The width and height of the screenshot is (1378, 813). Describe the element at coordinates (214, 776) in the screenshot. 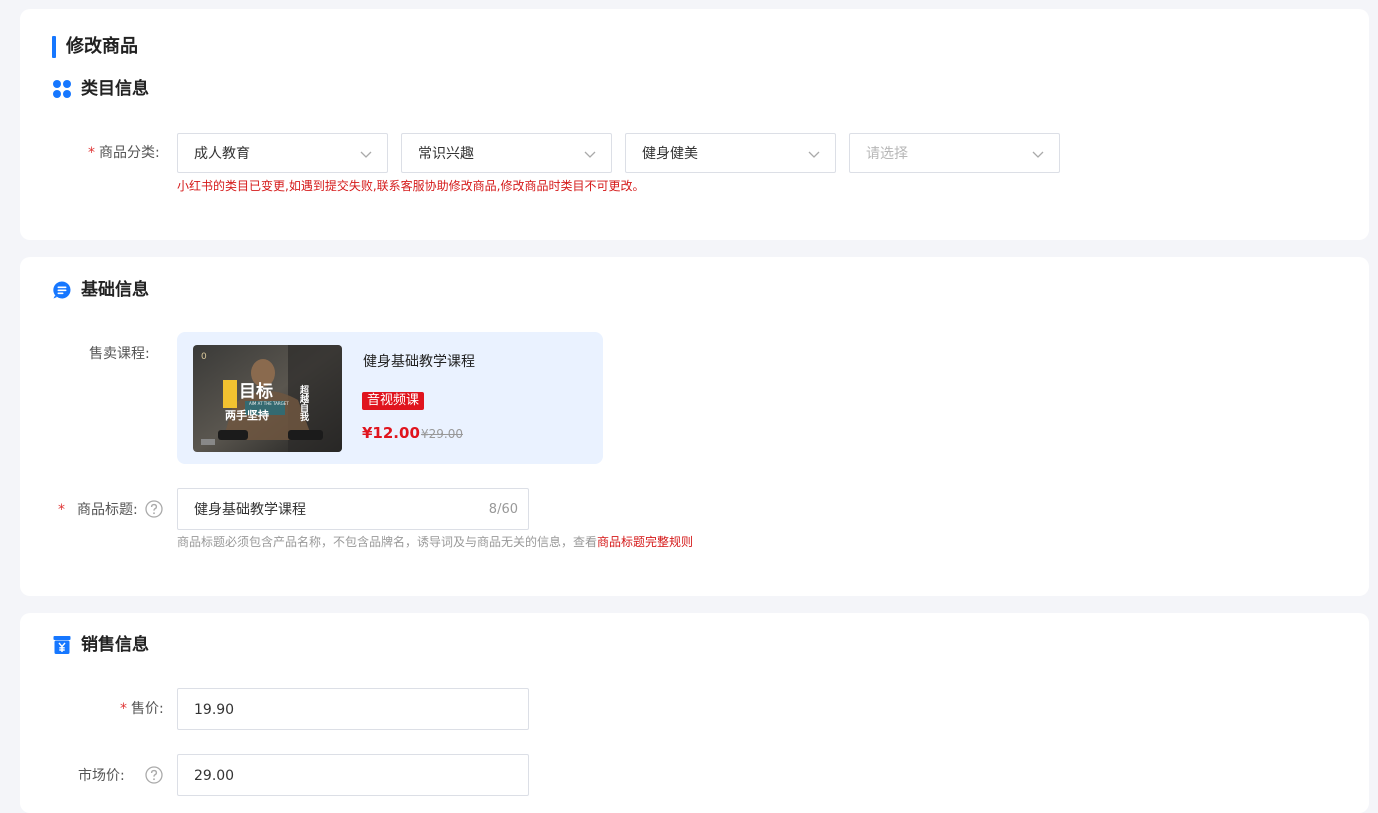

I see `market-price-input-value: 29.00` at that location.